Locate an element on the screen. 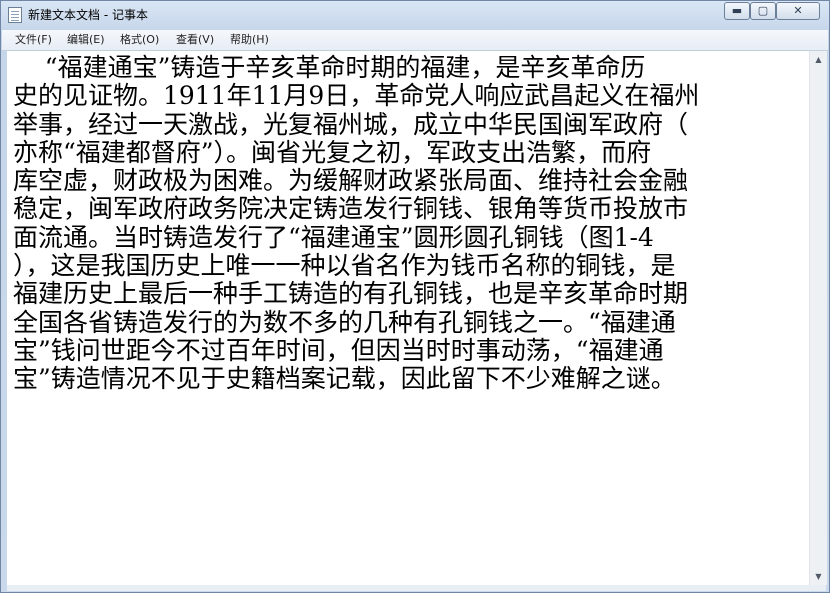 The image size is (830, 593). close-button: ✕ is located at coordinates (798, 11).